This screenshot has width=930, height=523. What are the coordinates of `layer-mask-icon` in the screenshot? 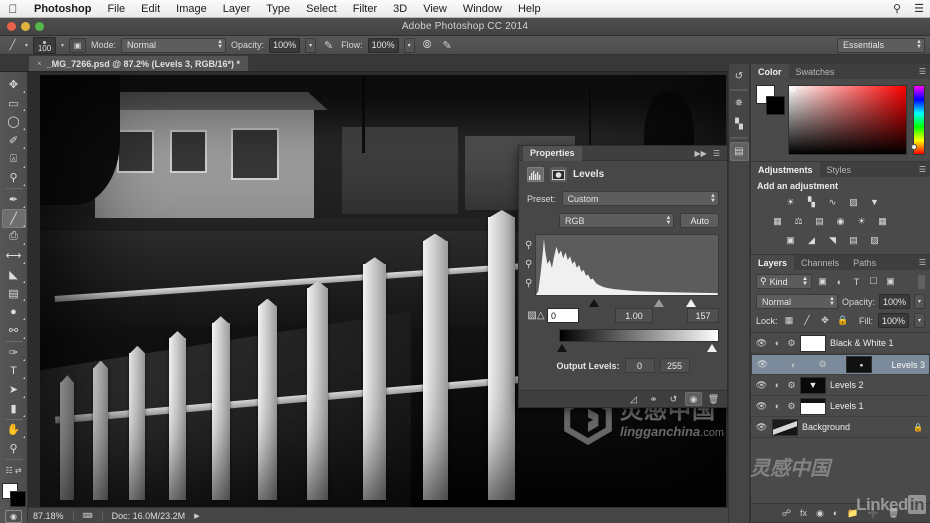 It's located at (558, 174).